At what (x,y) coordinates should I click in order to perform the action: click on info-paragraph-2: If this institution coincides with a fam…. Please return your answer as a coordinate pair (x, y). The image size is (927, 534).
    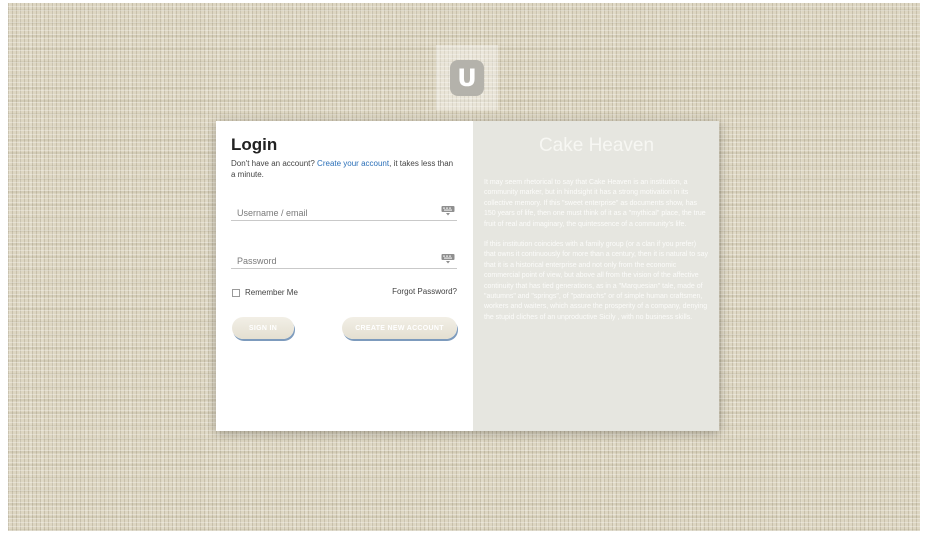
    Looking at the image, I should click on (596, 281).